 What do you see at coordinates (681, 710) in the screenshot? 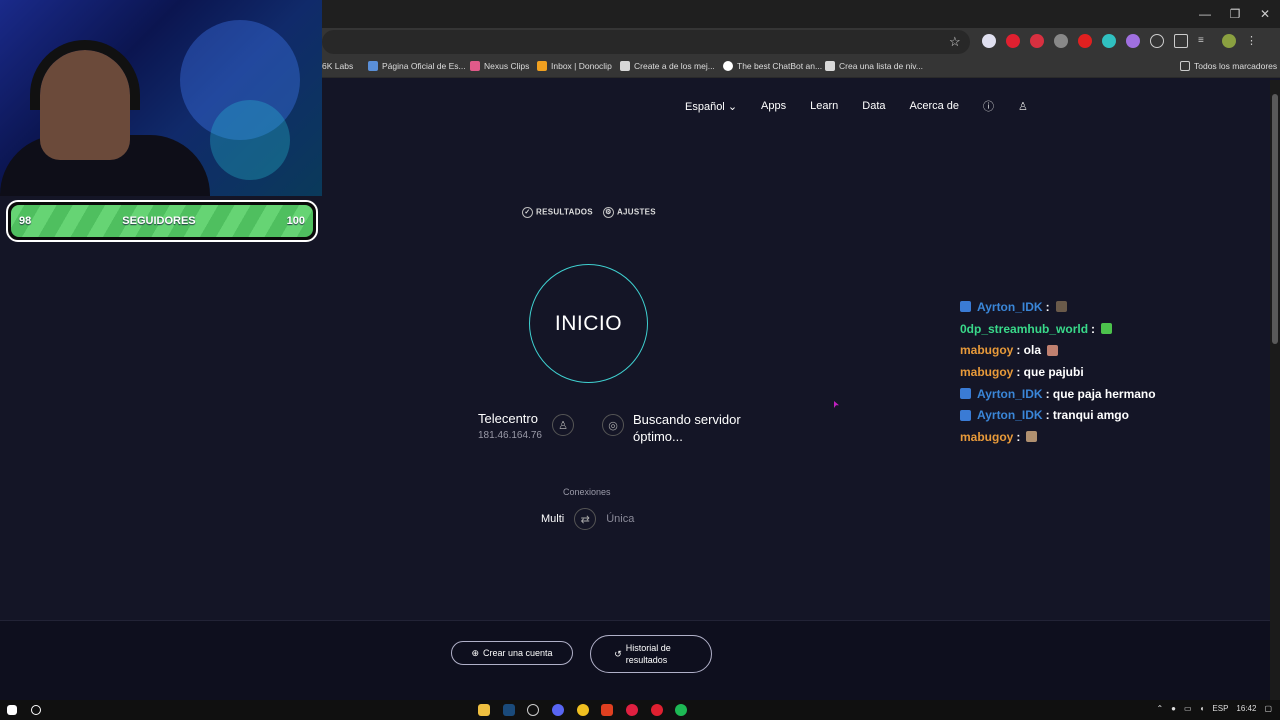
I see `spotify-icon` at bounding box center [681, 710].